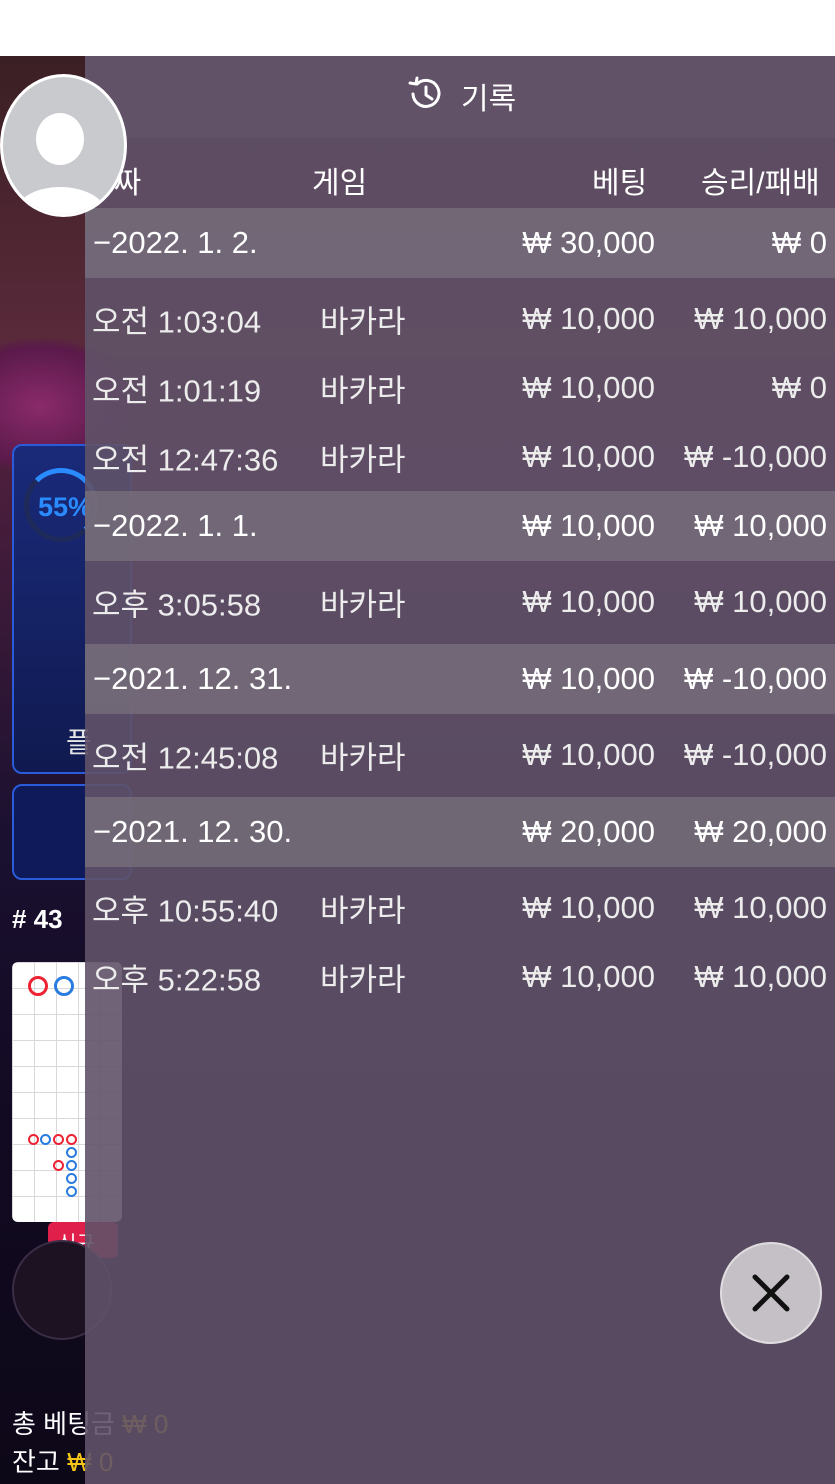 The width and height of the screenshot is (835, 1484). I want to click on close-button, so click(771, 1293).